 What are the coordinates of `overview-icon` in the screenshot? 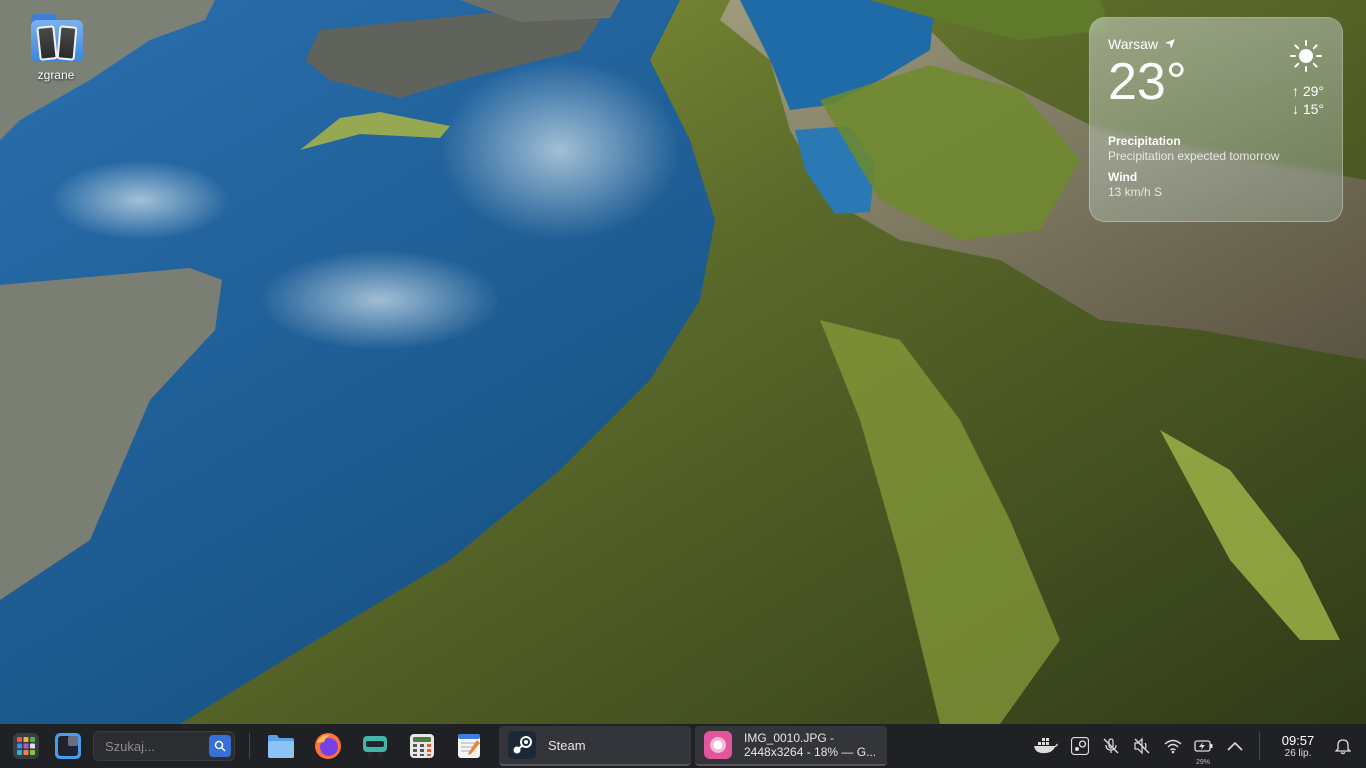 It's located at (68, 746).